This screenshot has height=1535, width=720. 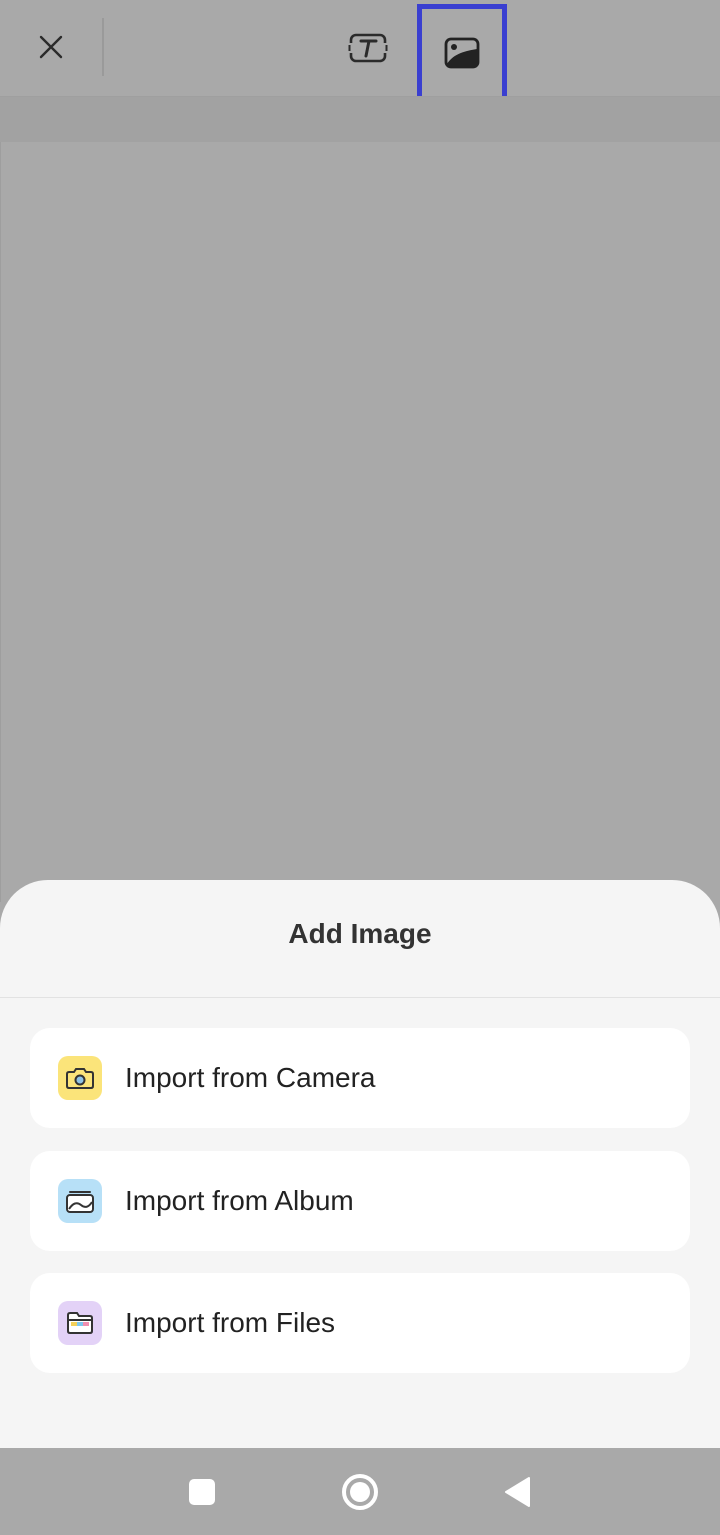 I want to click on system-nav-bar, so click(x=360, y=1491).